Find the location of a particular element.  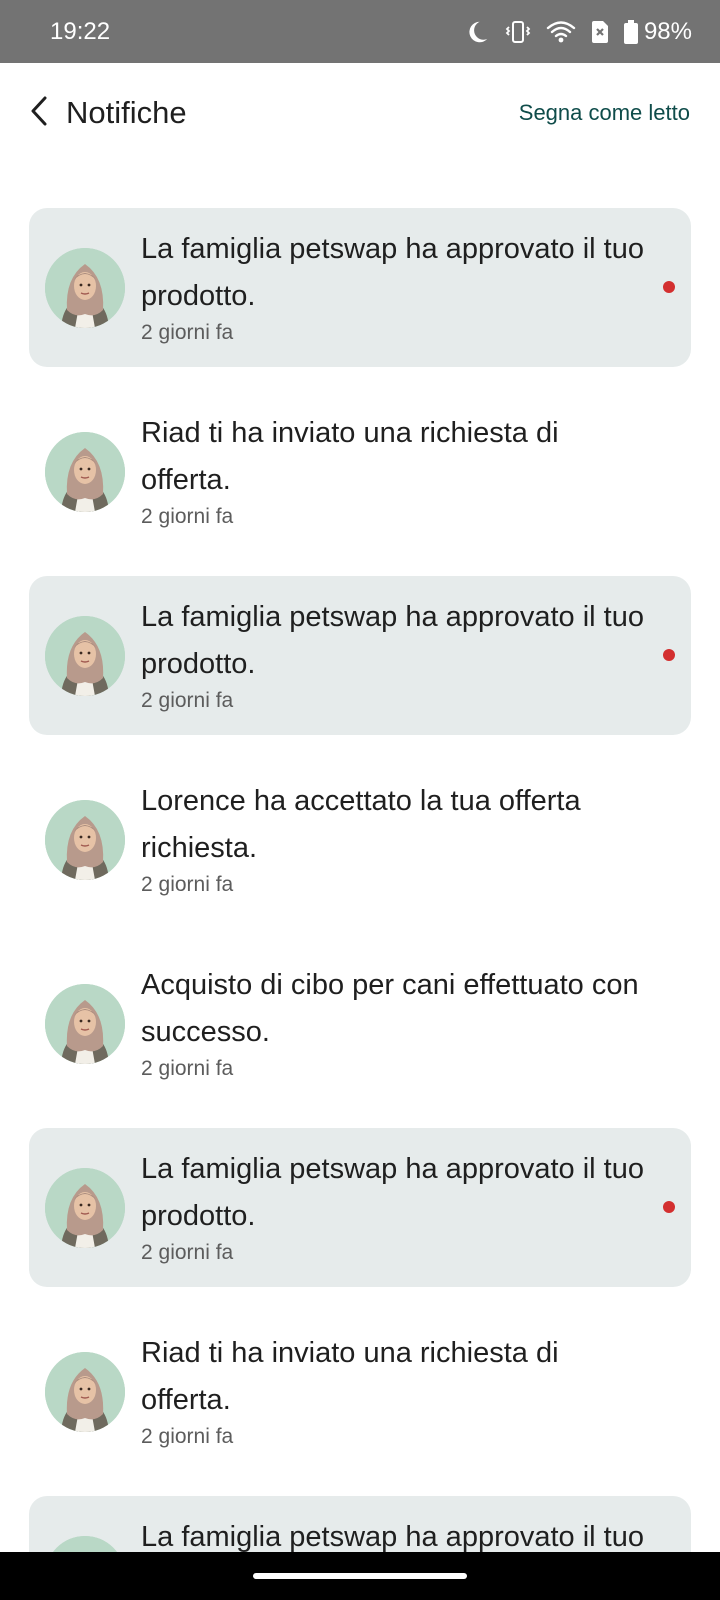

status-bar: 19:22 98% is located at coordinates (360, 31).